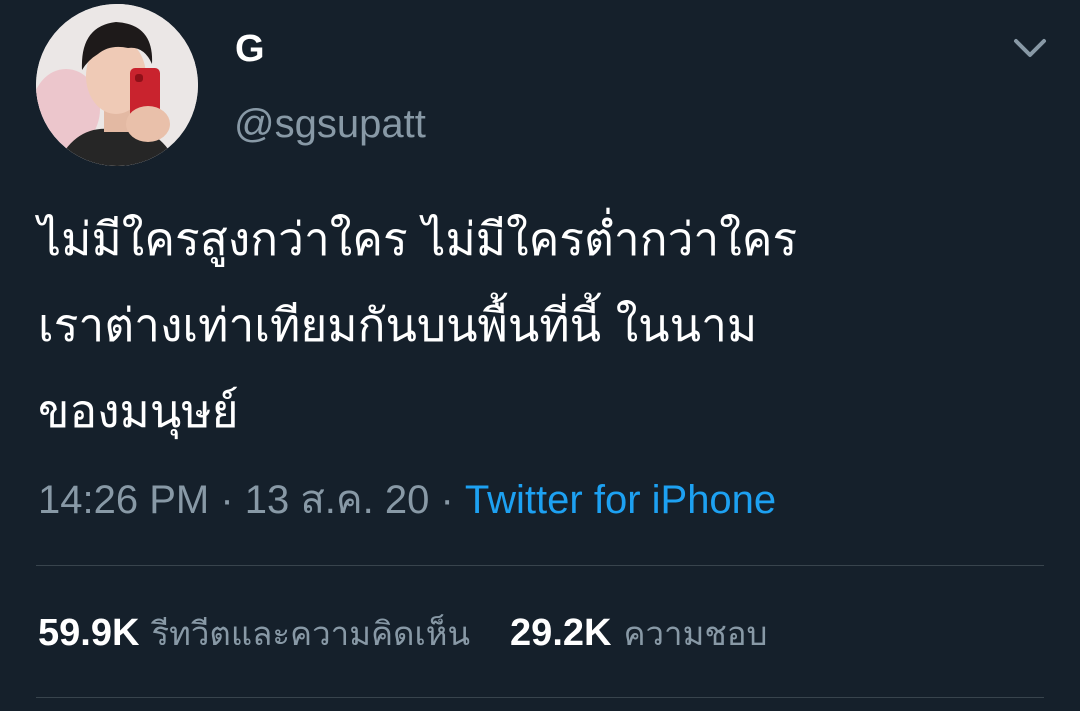 This screenshot has width=1080, height=711. I want to click on chevron-down-icon, so click(1030, 48).